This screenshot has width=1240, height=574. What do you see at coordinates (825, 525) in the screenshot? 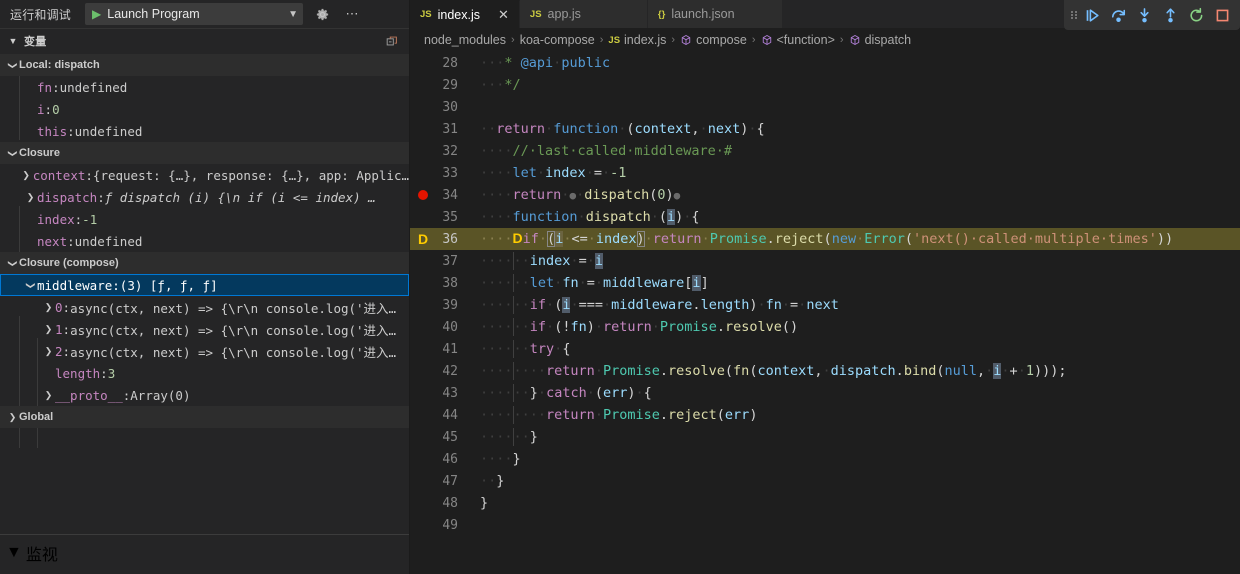
I see `code-line: 49` at bounding box center [825, 525].